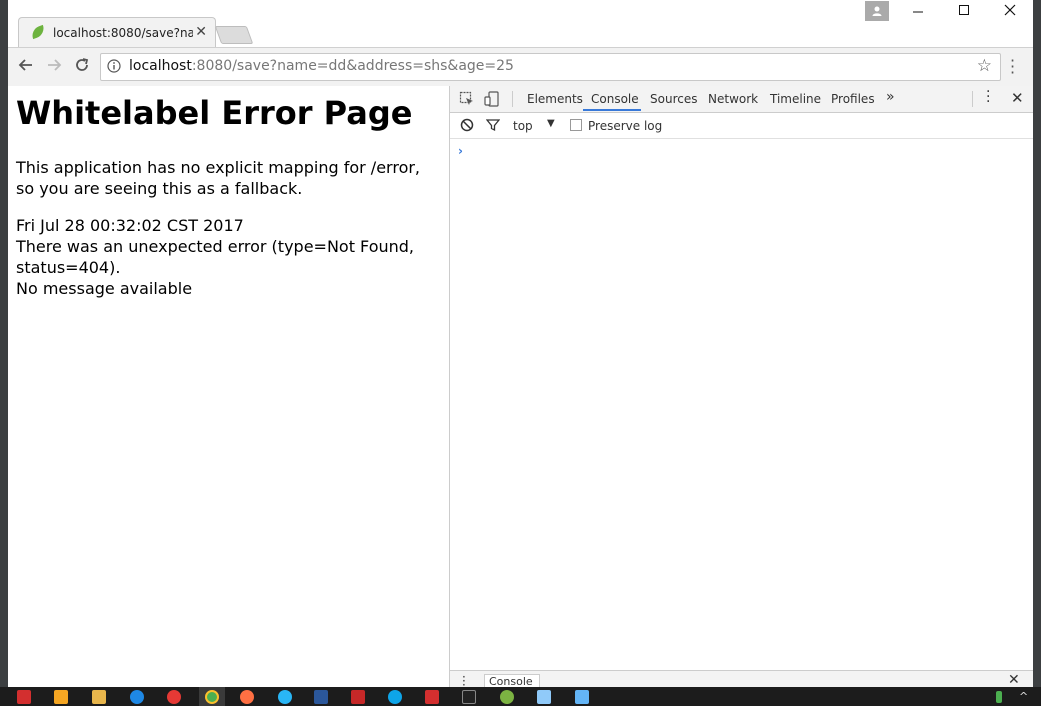 The image size is (1041, 706). Describe the element at coordinates (984, 66) in the screenshot. I see `bookmark-star-icon: ☆` at that location.